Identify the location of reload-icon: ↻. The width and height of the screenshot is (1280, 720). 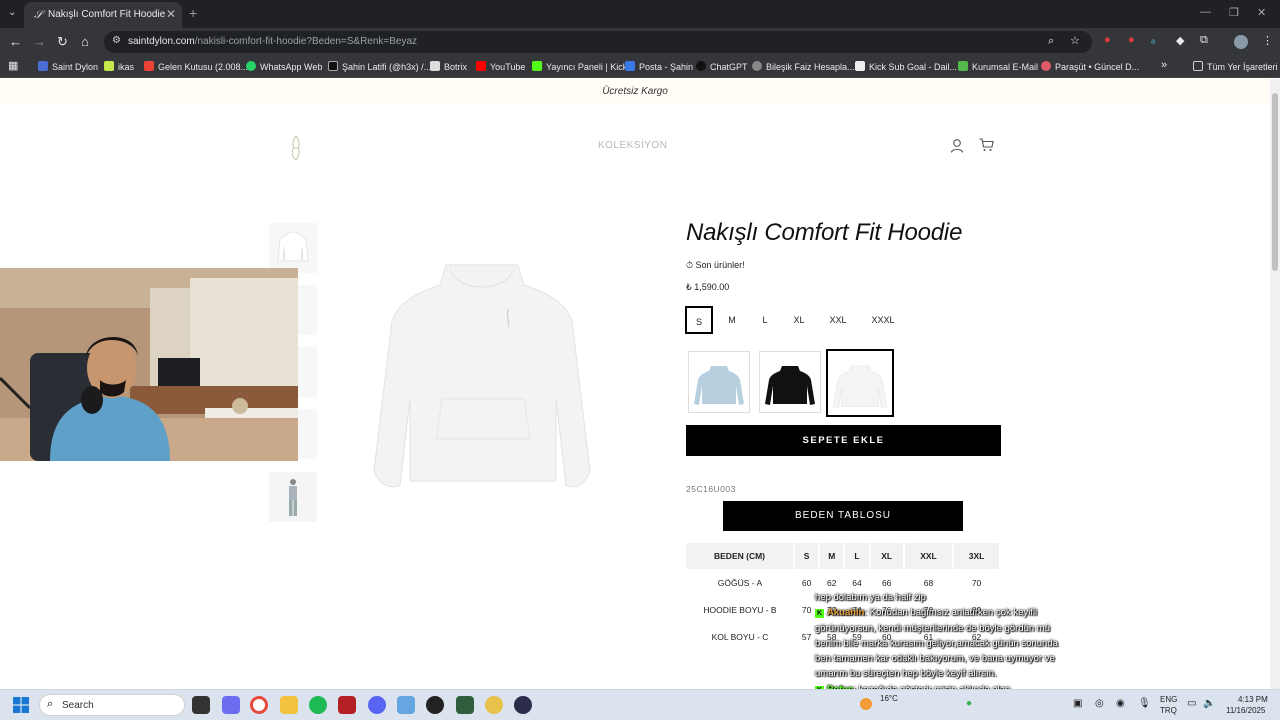
(62, 42).